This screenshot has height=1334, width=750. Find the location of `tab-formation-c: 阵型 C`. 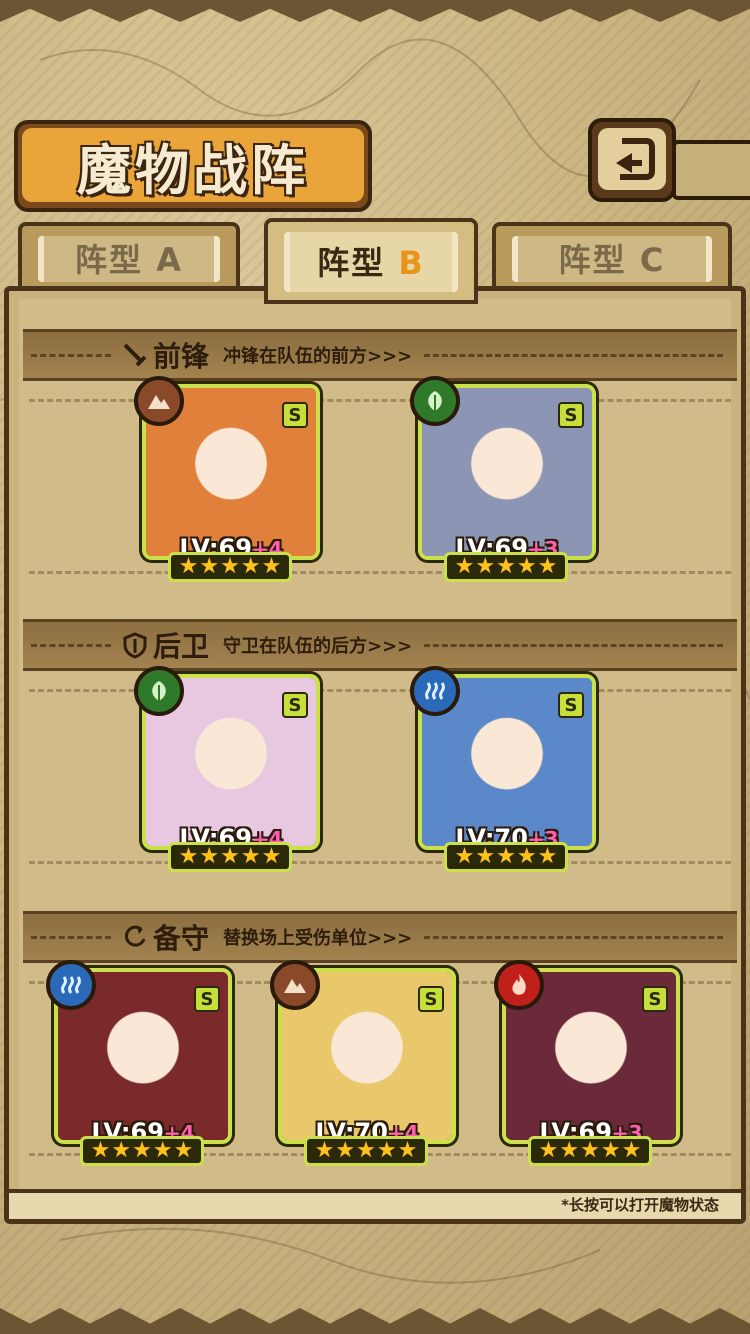

tab-formation-c: 阵型 C is located at coordinates (612, 258).